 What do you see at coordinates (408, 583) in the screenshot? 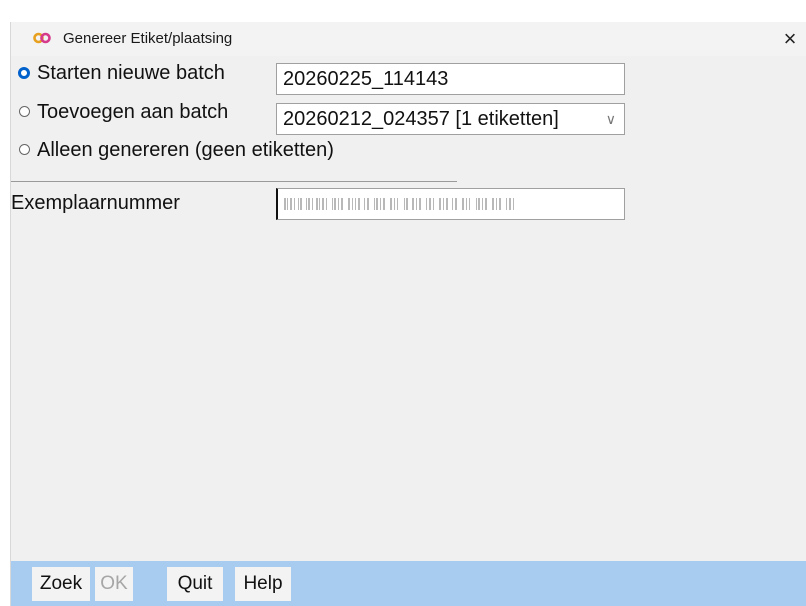
I see `button-bar: Zoek OK Quit Help` at bounding box center [408, 583].